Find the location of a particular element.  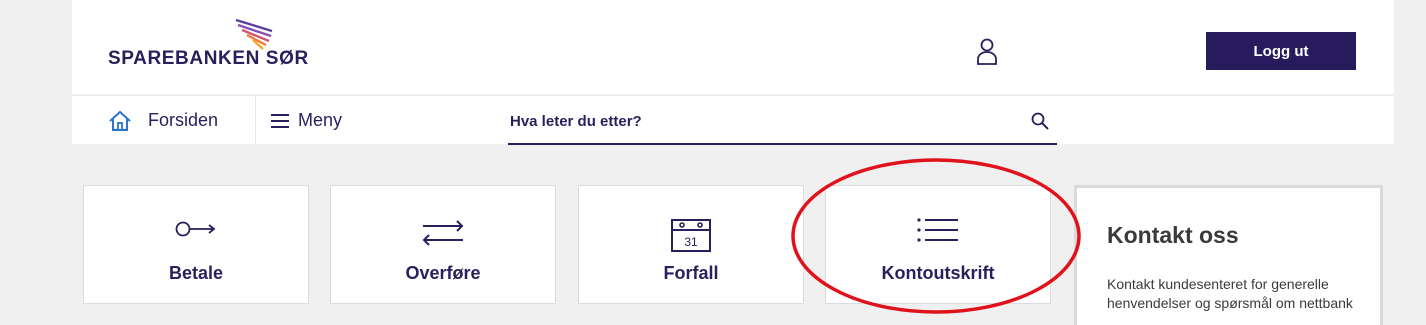

nav-divider is located at coordinates (255, 120).